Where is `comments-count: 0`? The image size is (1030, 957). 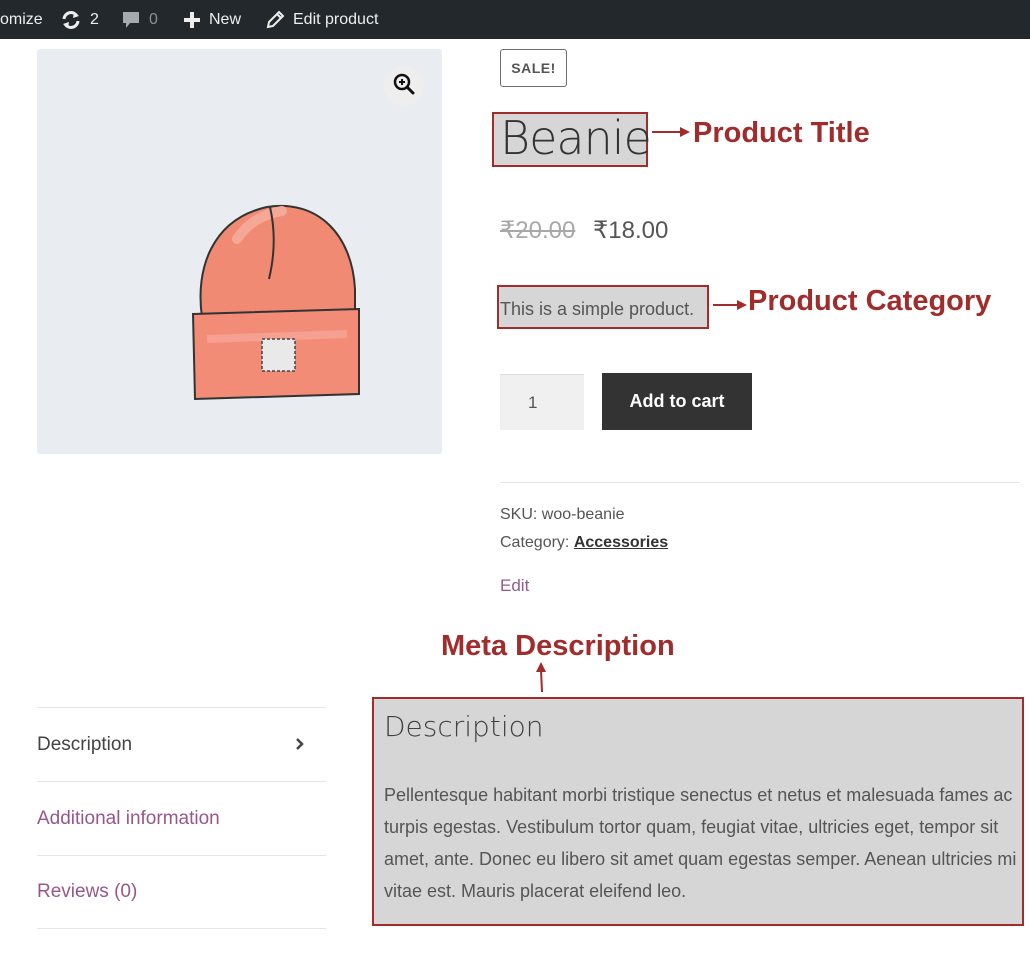 comments-count: 0 is located at coordinates (153, 19).